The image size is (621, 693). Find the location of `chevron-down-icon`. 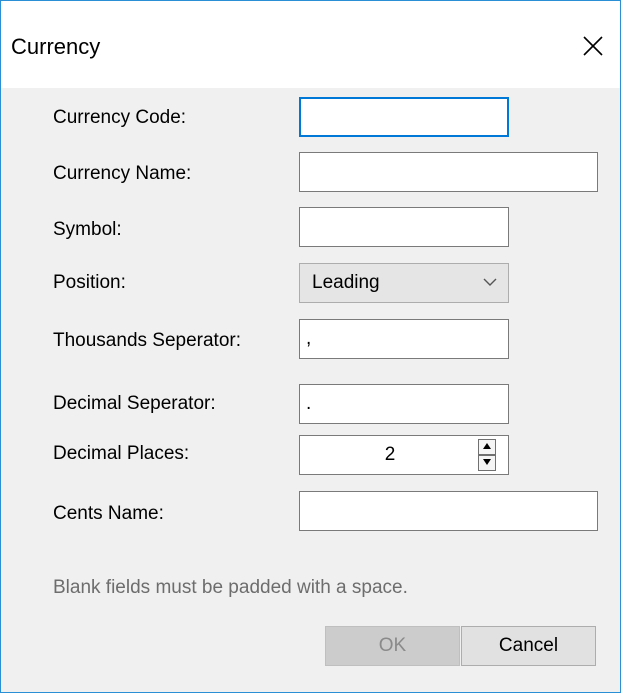

chevron-down-icon is located at coordinates (490, 282).